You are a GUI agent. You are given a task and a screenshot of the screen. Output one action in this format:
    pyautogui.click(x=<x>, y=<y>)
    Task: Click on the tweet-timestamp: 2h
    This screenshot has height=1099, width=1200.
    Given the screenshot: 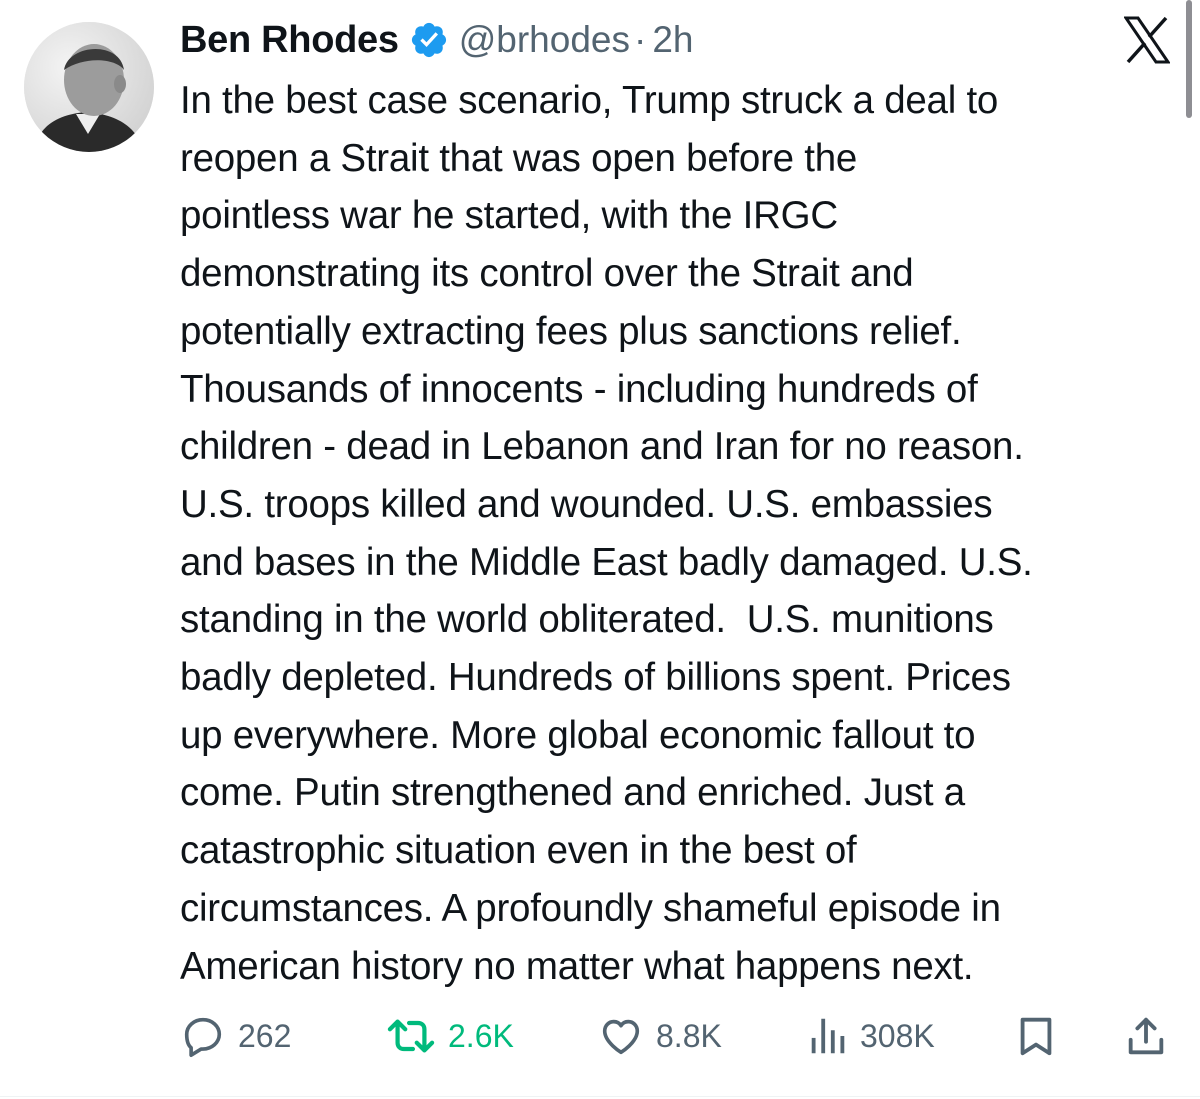 What is the action you would take?
    pyautogui.click(x=672, y=40)
    